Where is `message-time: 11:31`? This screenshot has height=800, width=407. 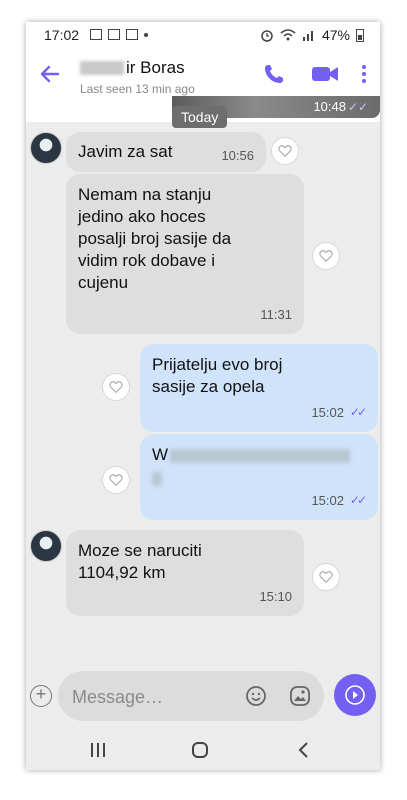
message-time: 11:31 is located at coordinates (276, 314).